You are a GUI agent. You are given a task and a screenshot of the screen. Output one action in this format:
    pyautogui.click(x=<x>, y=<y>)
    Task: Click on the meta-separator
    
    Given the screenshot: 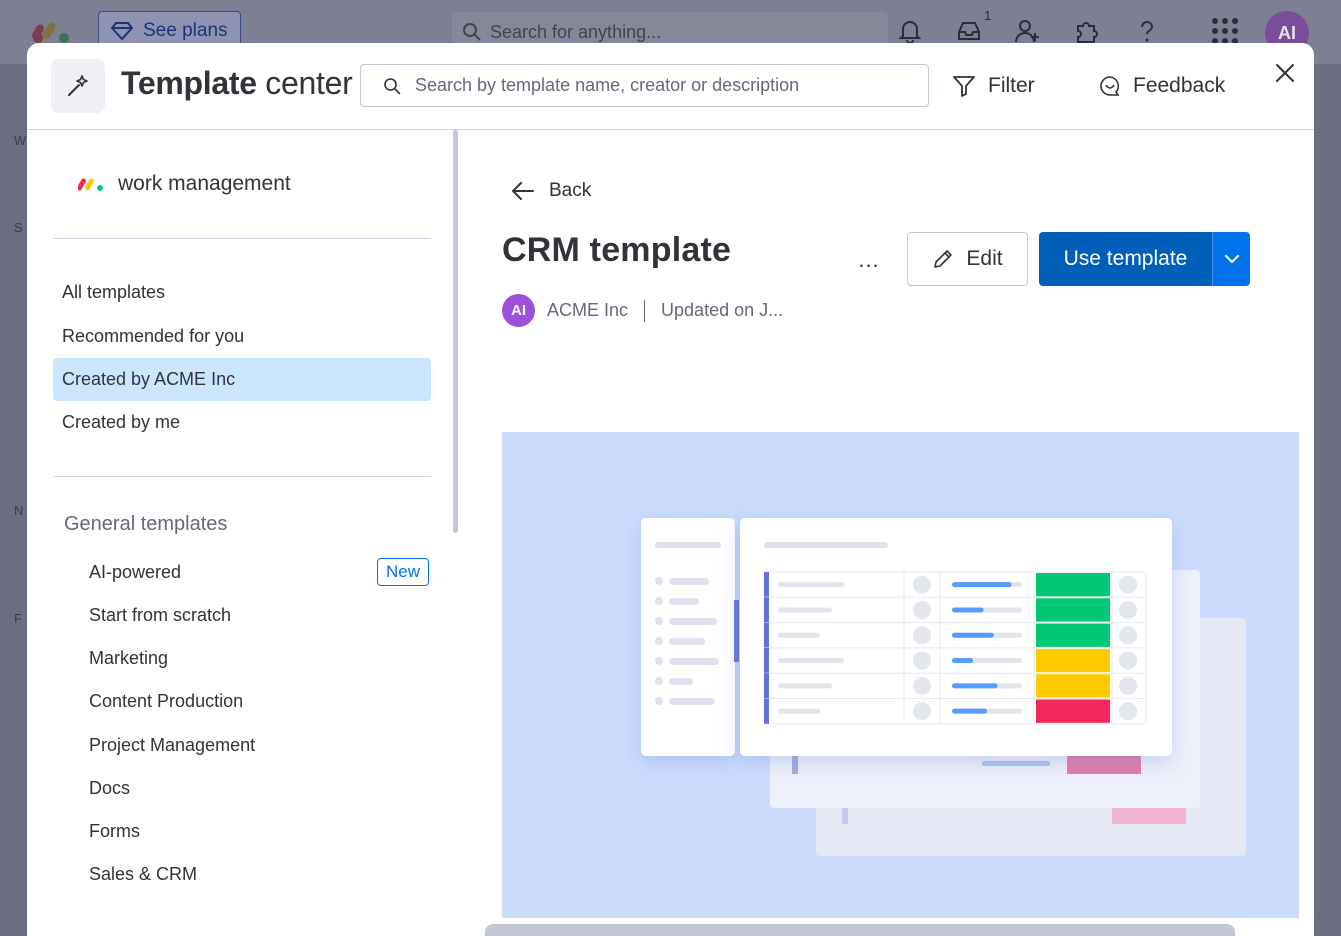 What is the action you would take?
    pyautogui.click(x=645, y=310)
    